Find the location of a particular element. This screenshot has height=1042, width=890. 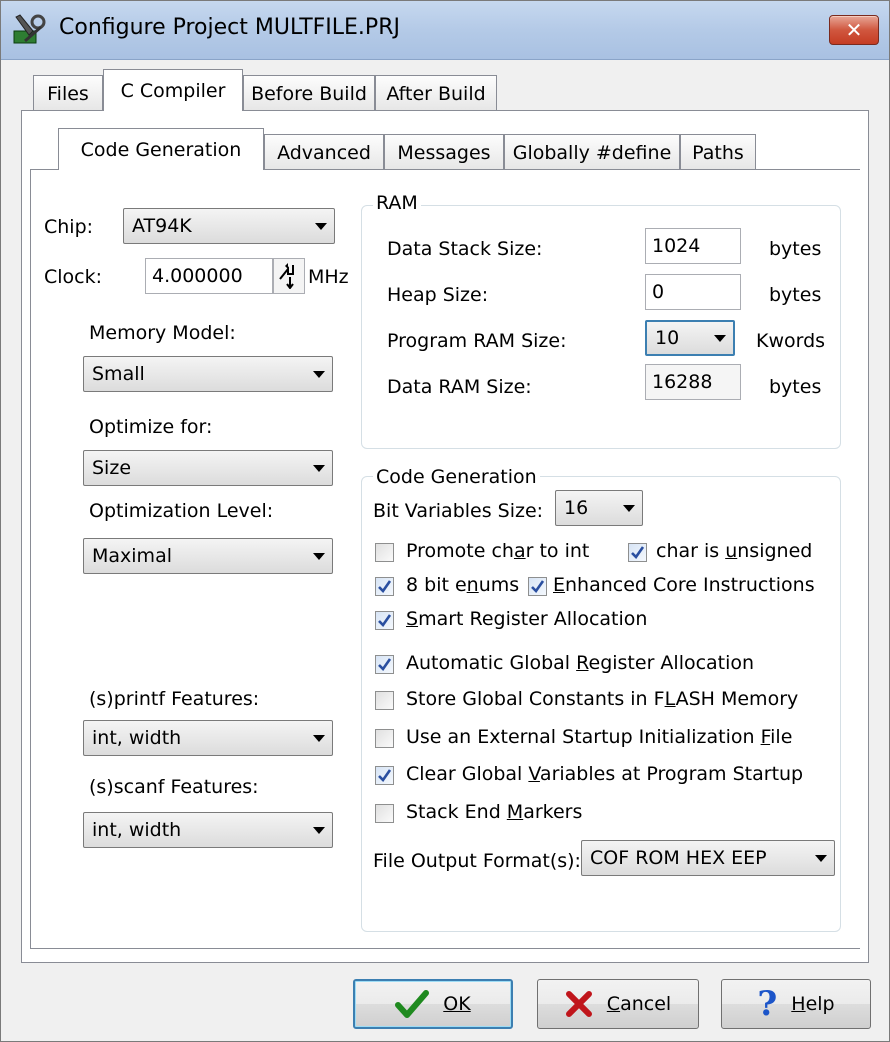

cancel-button: Cancel is located at coordinates (618, 1004).